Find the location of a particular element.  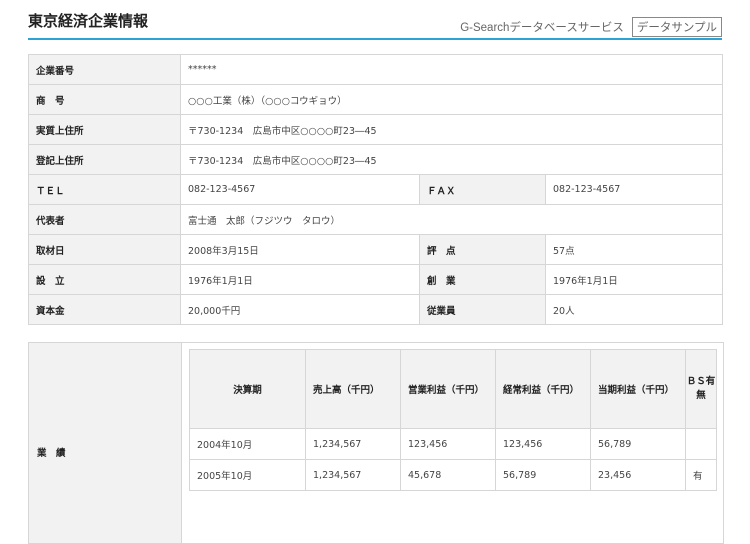

reg-address-value: 〒730-1234 広島市中区○○○○町23―45 is located at coordinates (451, 159).